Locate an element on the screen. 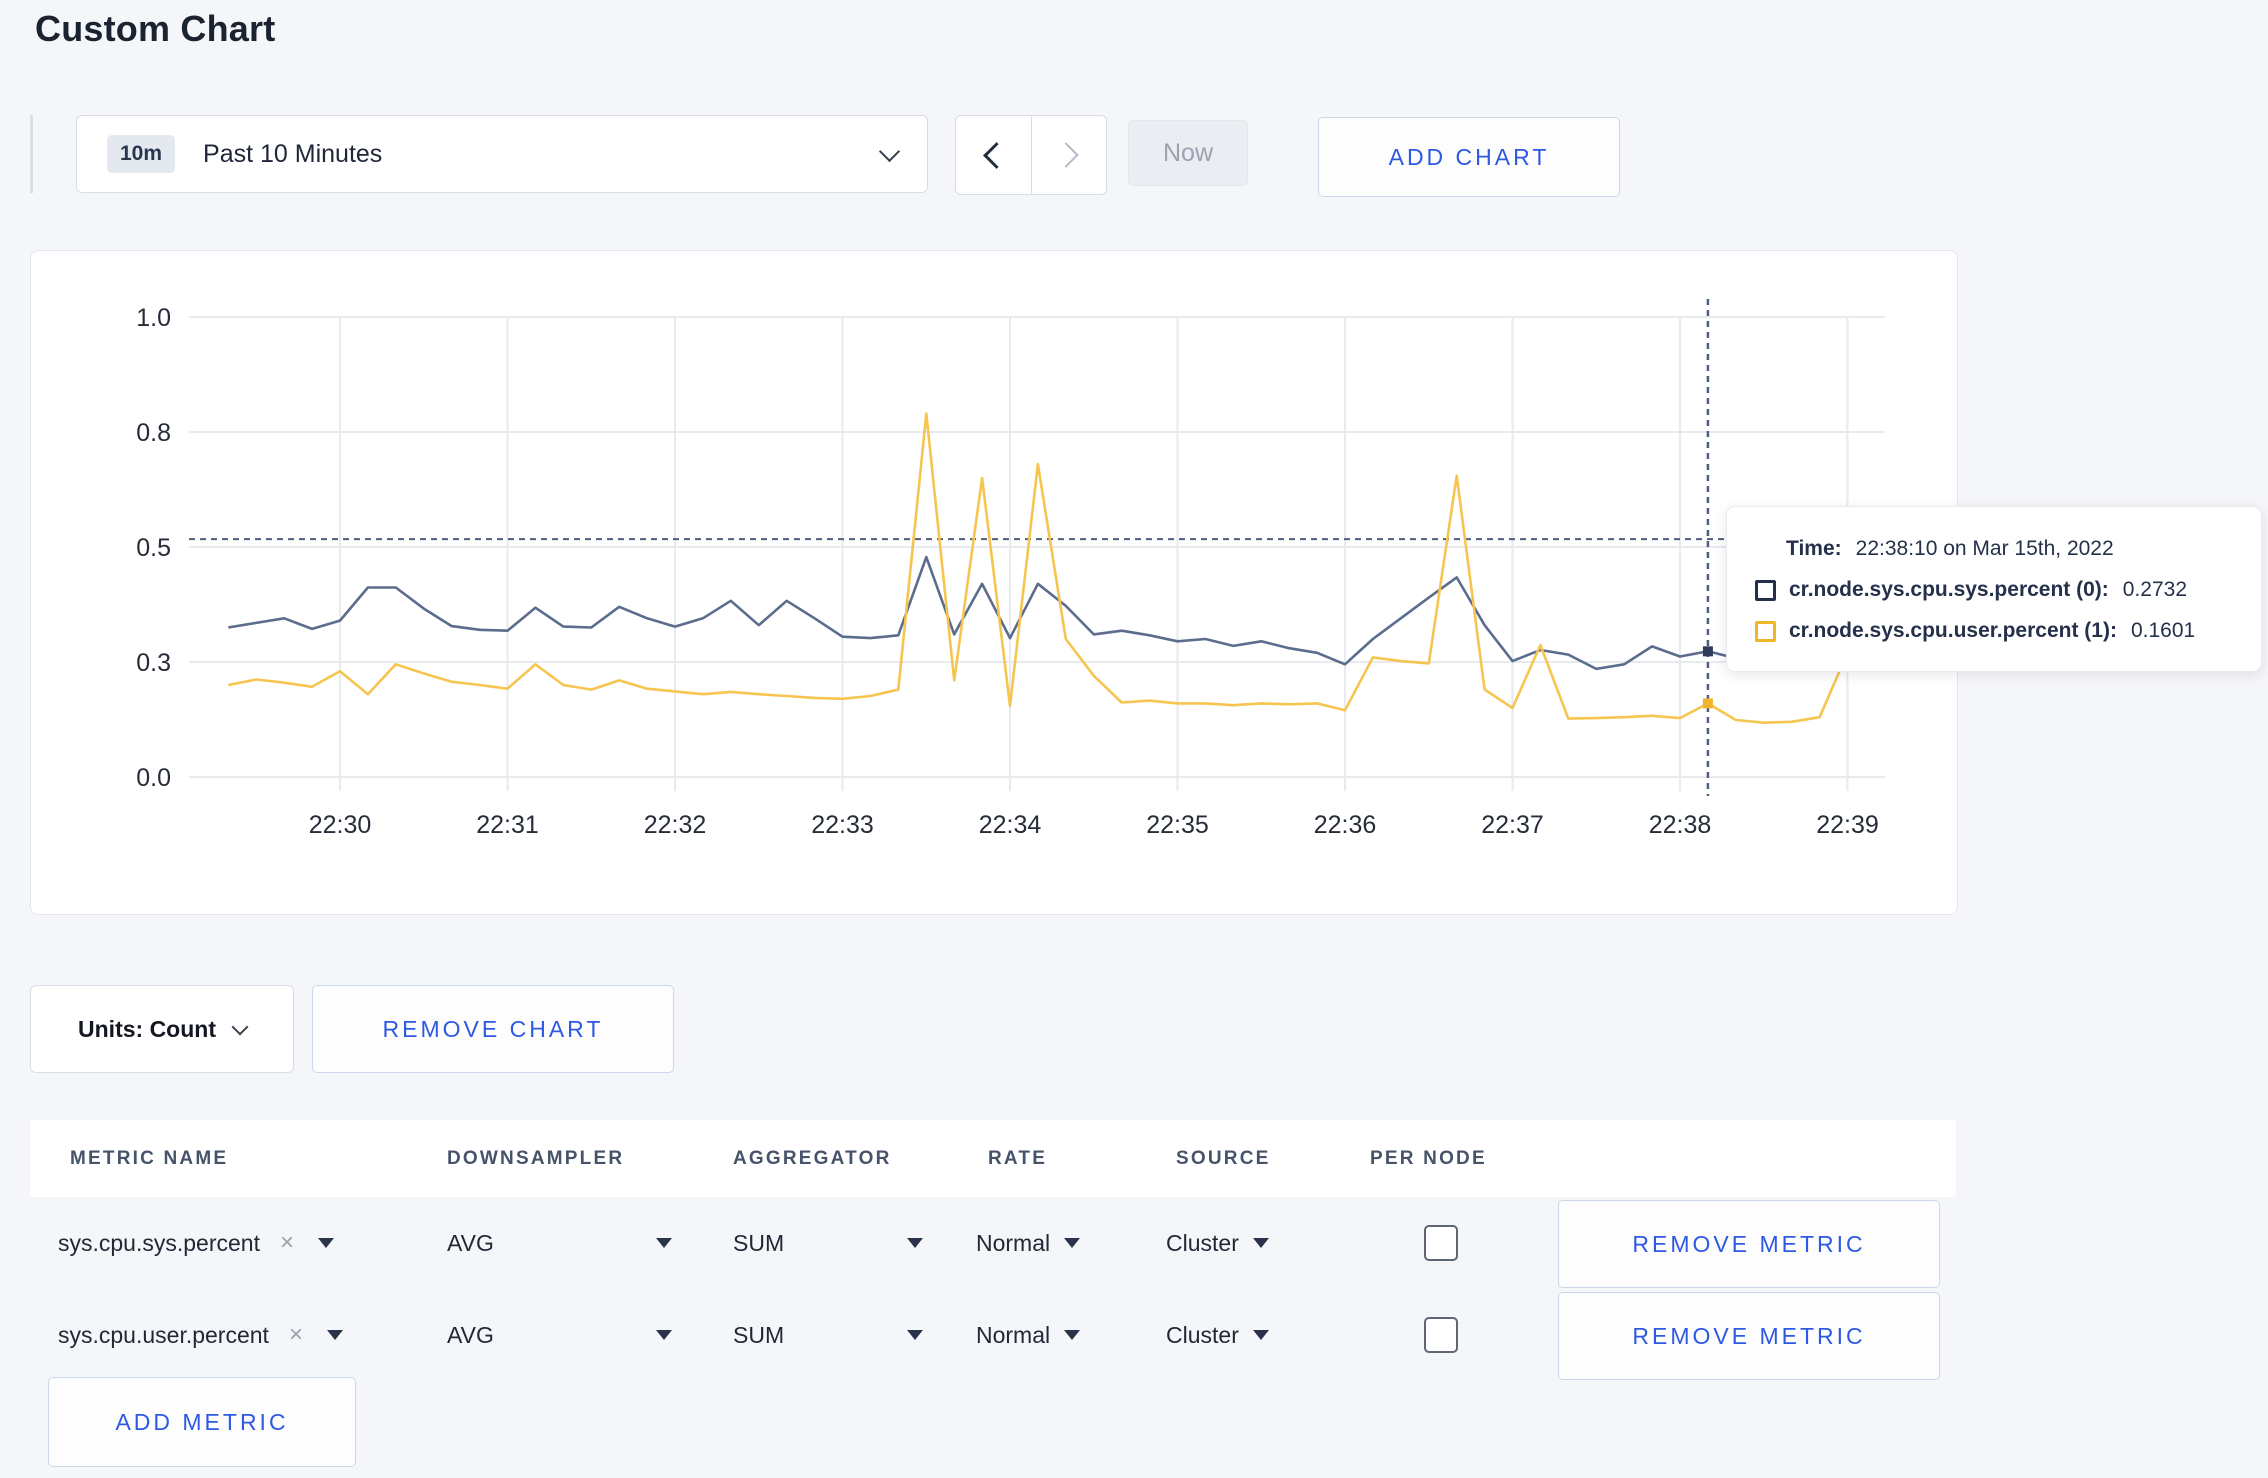 This screenshot has width=2268, height=1478. units-select: Units: Count is located at coordinates (162, 1029).